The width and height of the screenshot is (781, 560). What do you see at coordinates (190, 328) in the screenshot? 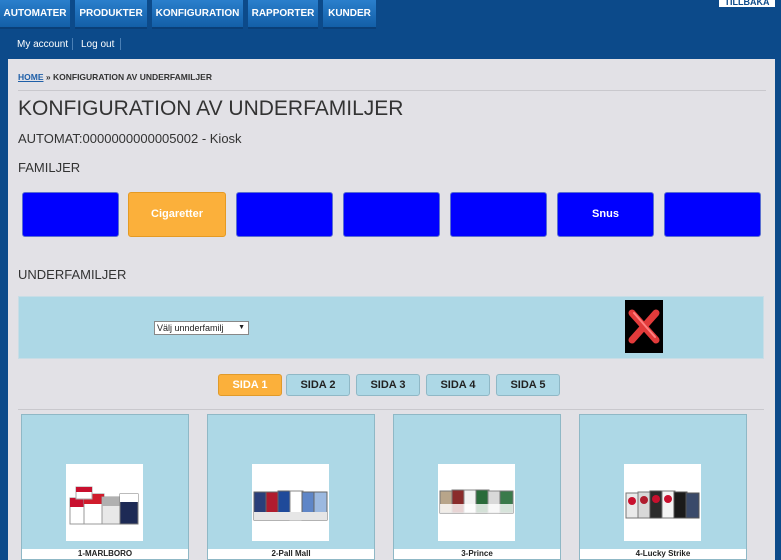
I see `subfamily-select-value: Välj unnderfamilj` at bounding box center [190, 328].